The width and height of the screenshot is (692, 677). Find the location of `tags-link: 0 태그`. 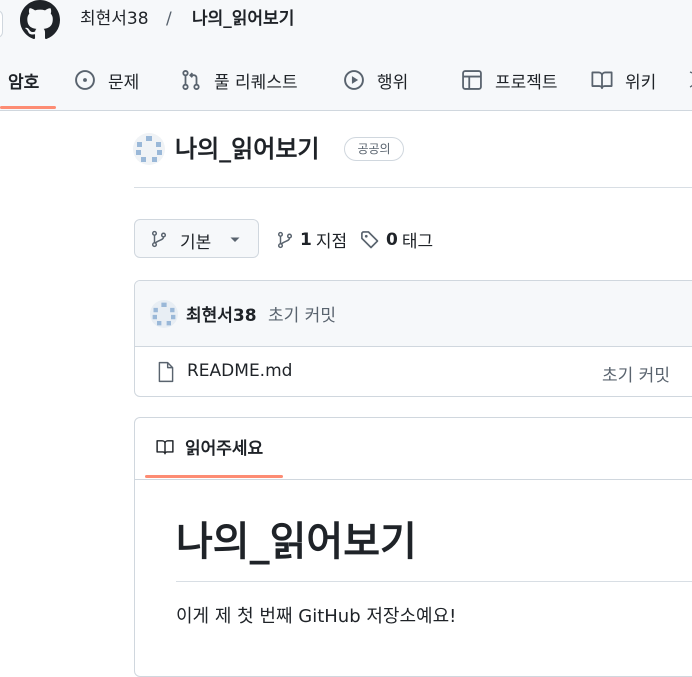

tags-link: 0 태그 is located at coordinates (396, 239).